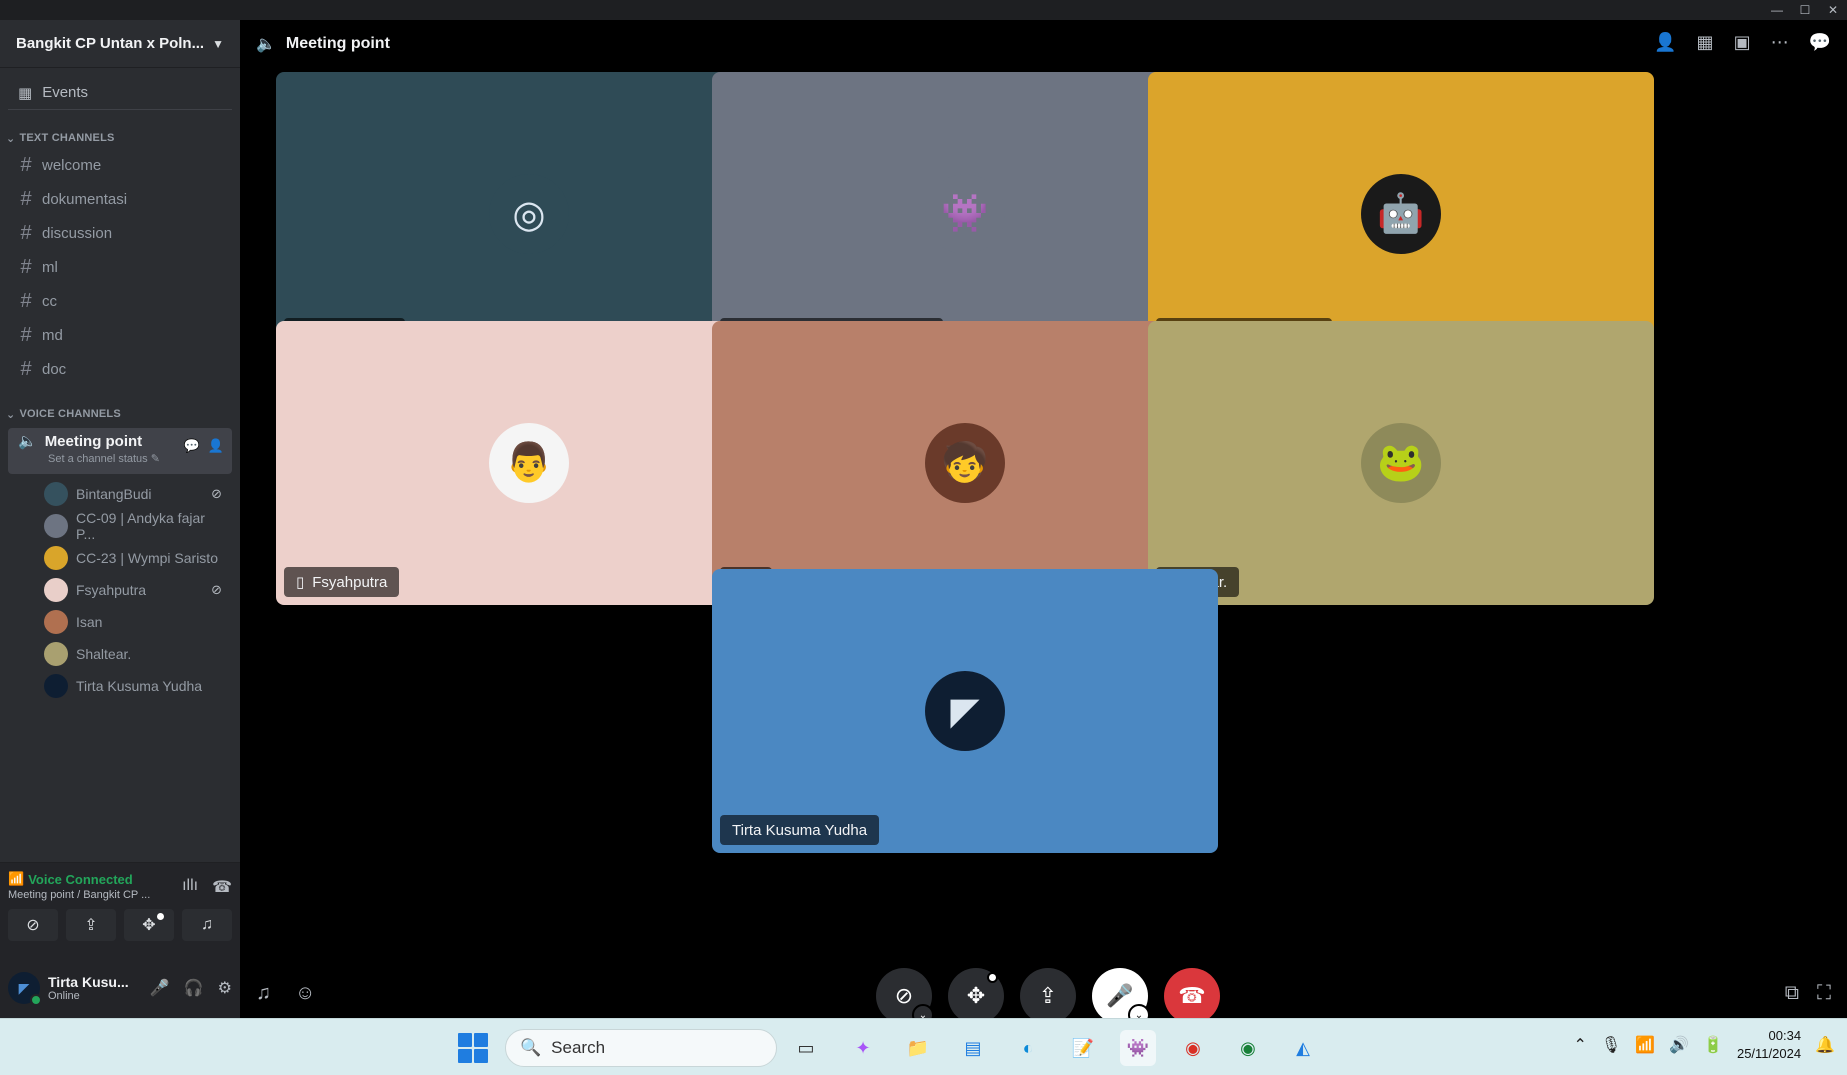  What do you see at coordinates (965, 463) in the screenshot?
I see `participant-tile: 🧒Isan` at bounding box center [965, 463].